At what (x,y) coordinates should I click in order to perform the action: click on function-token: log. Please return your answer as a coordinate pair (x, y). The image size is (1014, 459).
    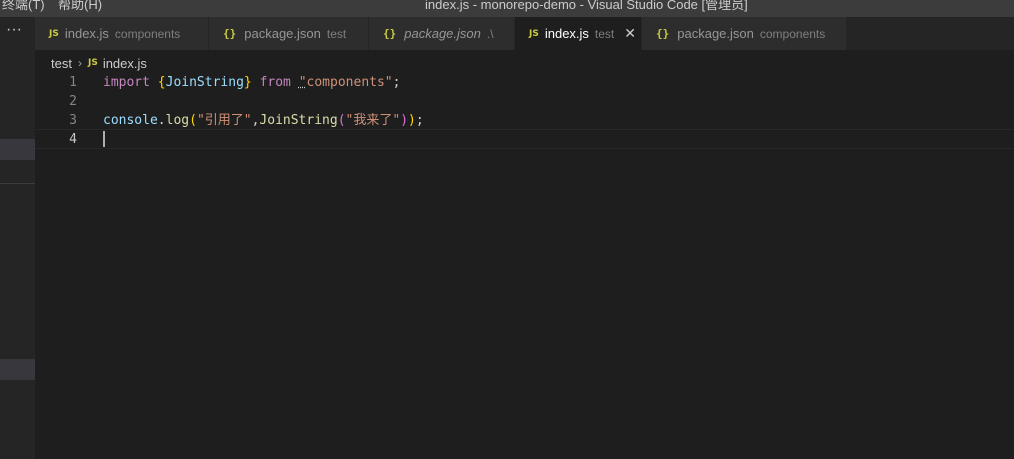
    Looking at the image, I should click on (177, 120).